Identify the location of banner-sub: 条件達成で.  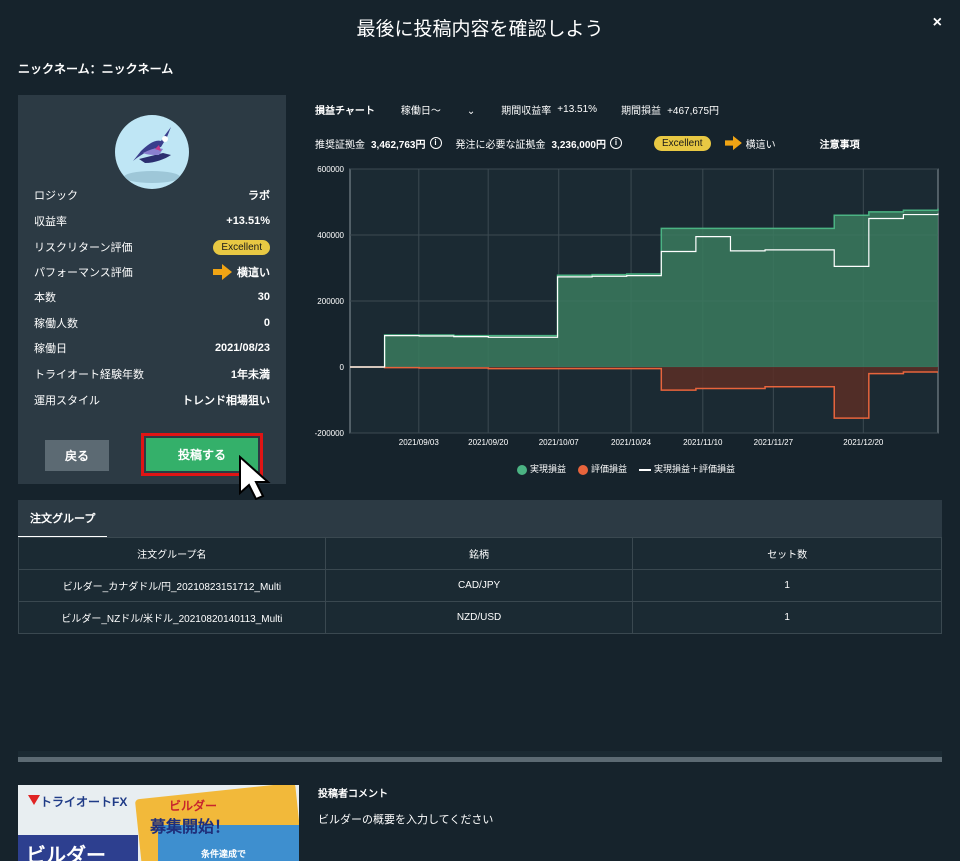
(224, 854).